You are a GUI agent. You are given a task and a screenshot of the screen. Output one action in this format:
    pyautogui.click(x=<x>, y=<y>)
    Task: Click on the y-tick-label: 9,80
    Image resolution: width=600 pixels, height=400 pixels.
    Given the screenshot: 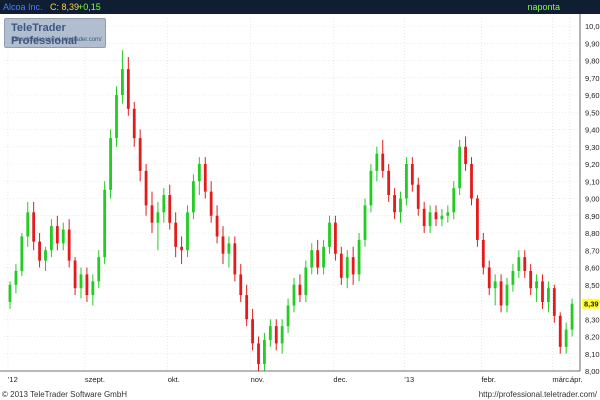 What is the action you would take?
    pyautogui.click(x=592, y=61)
    